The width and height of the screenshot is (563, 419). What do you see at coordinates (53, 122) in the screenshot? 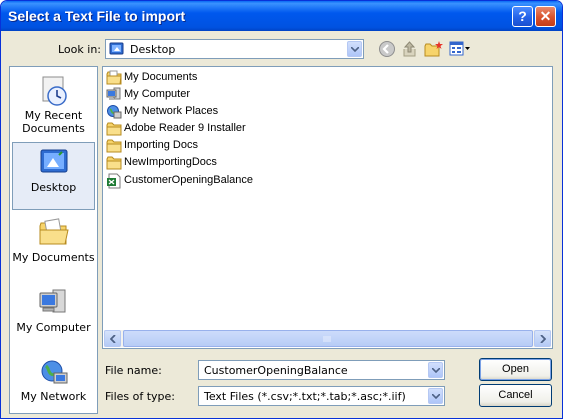
I see `place-label: My Recent Documents` at bounding box center [53, 122].